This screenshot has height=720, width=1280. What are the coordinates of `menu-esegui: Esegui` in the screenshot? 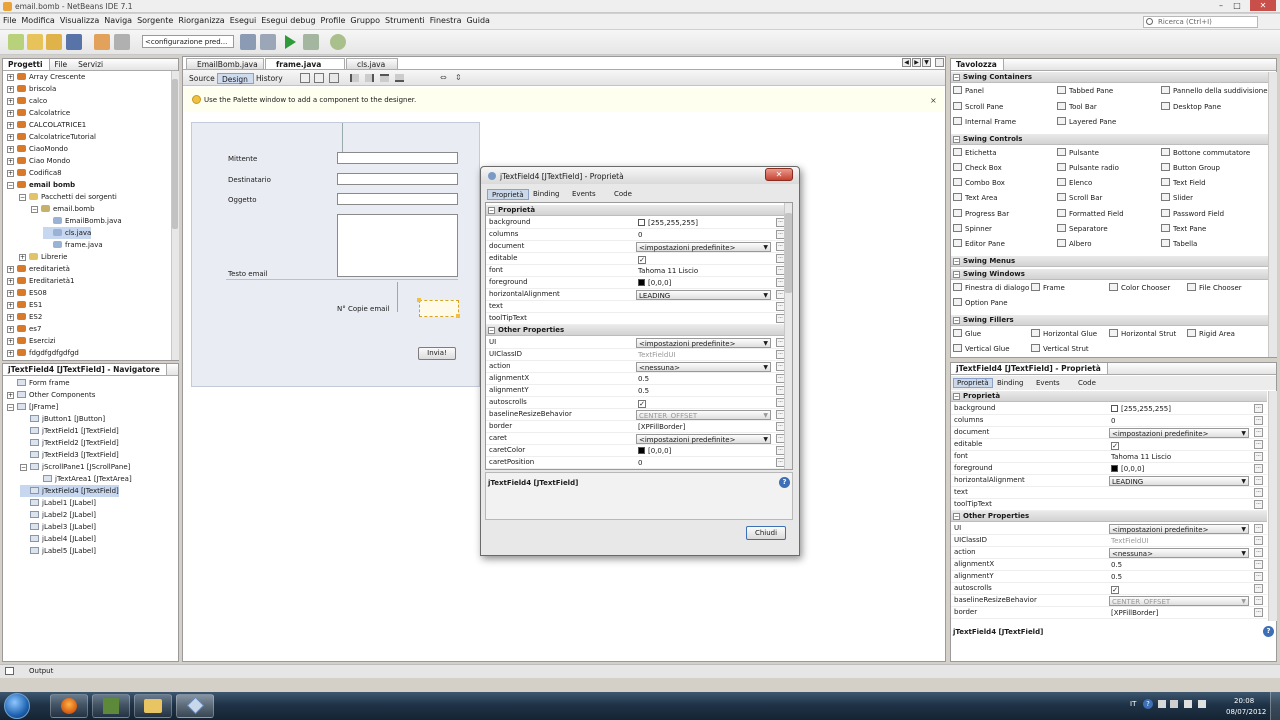 It's located at (243, 19).